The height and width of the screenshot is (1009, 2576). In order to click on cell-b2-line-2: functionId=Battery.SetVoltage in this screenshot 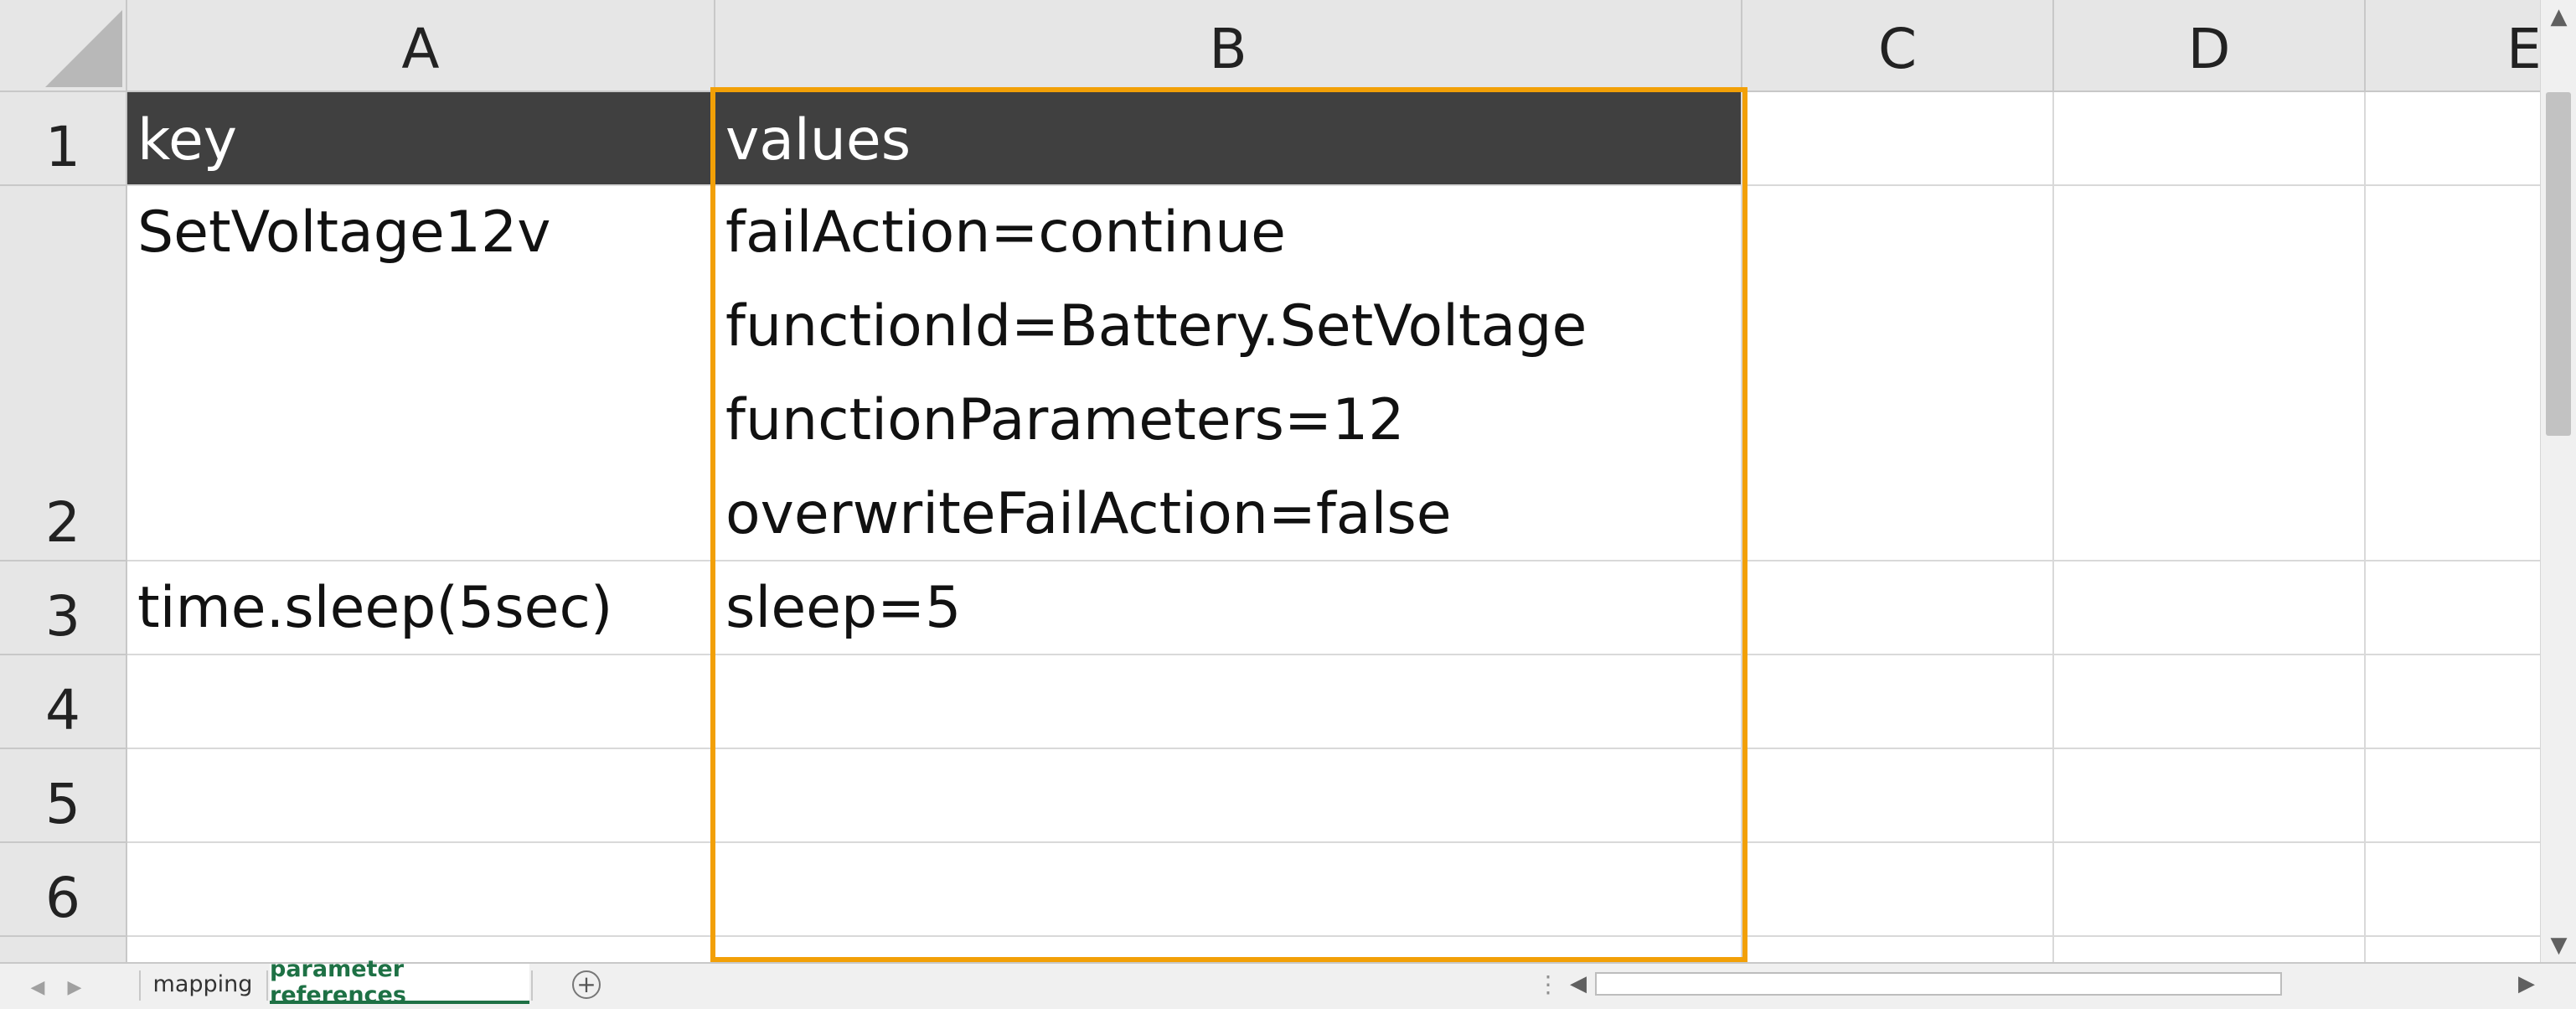, I will do `click(1156, 326)`.